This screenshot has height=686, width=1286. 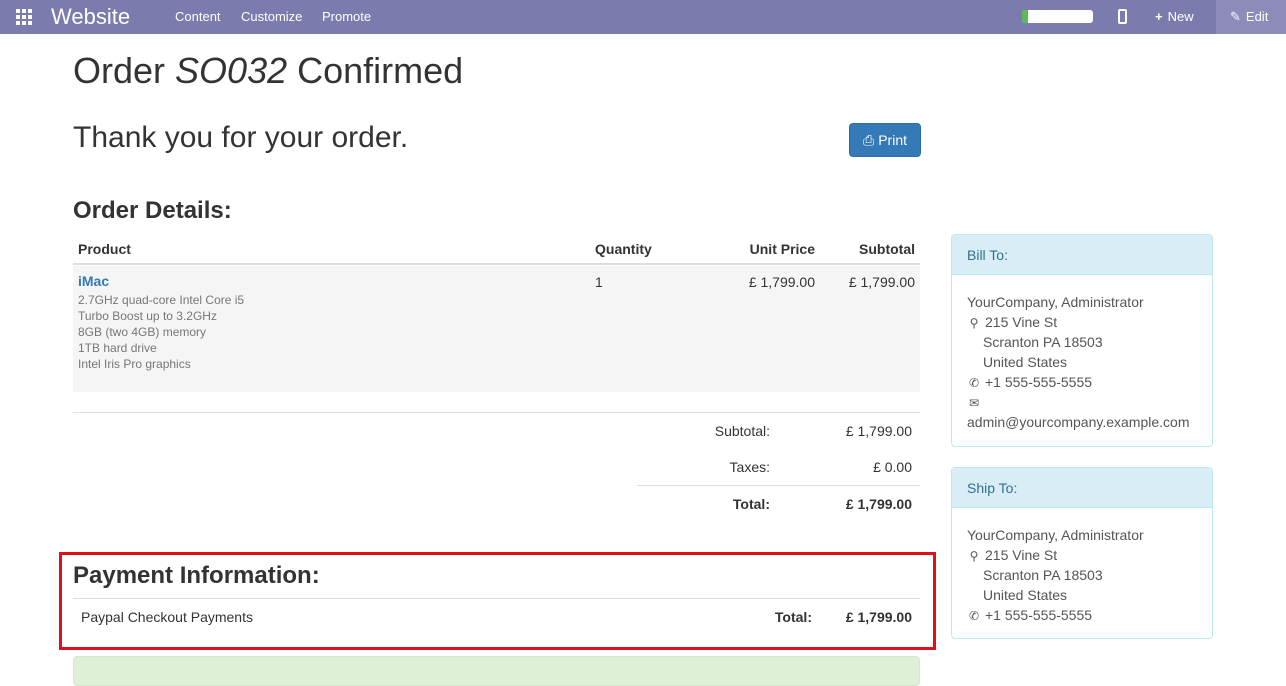 I want to click on col-unit-price: Unit Price, so click(x=782, y=249).